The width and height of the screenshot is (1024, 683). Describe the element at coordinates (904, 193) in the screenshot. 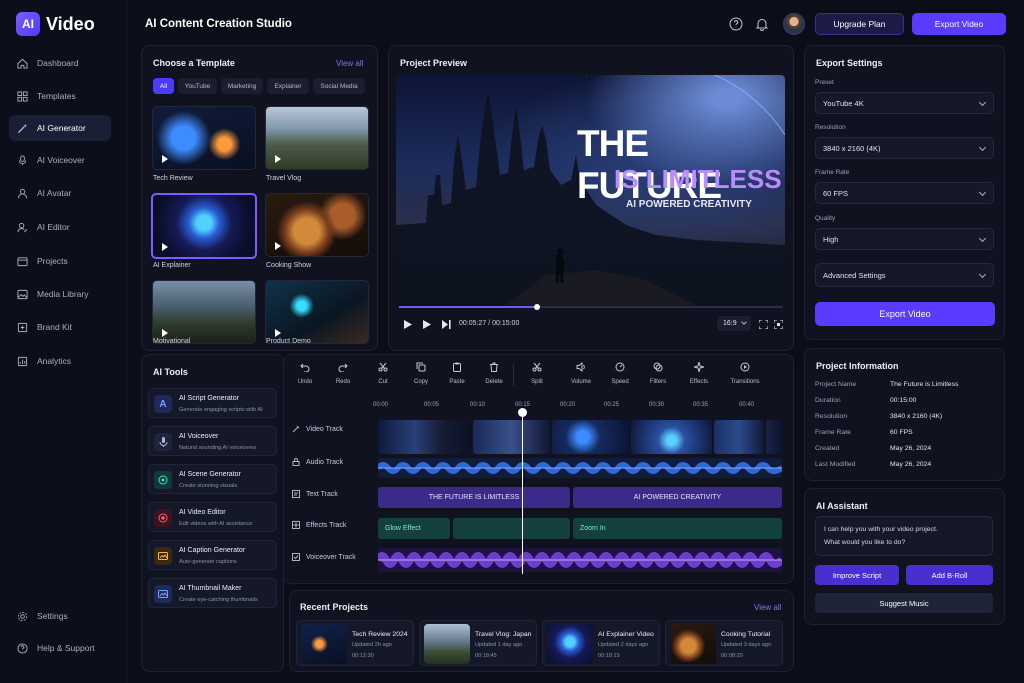

I see `framerate-select: 60 FPS` at that location.